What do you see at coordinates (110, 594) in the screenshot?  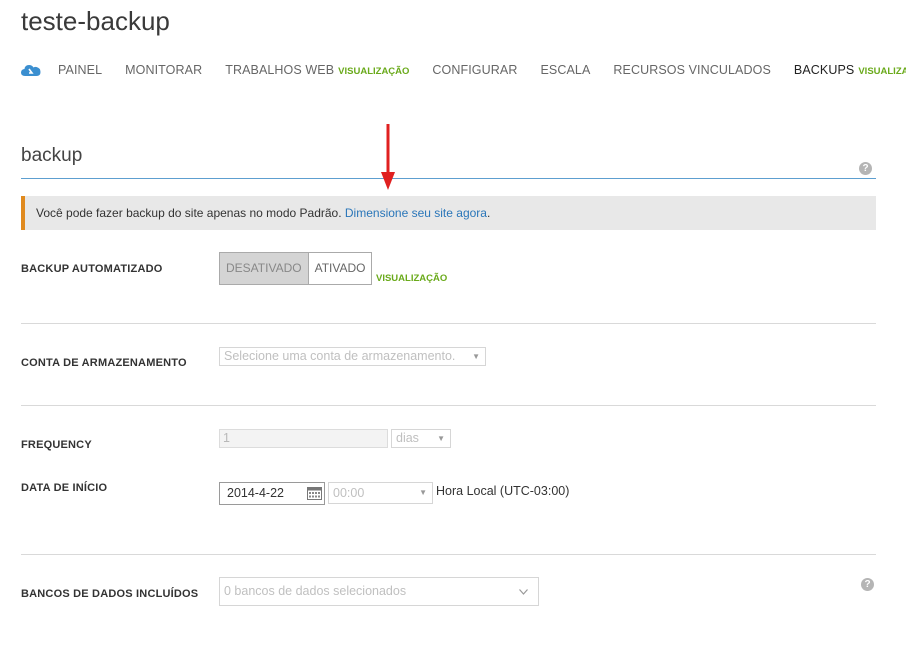 I see `databases-label: BANCOS DE DADOS INCLUÍDOS` at bounding box center [110, 594].